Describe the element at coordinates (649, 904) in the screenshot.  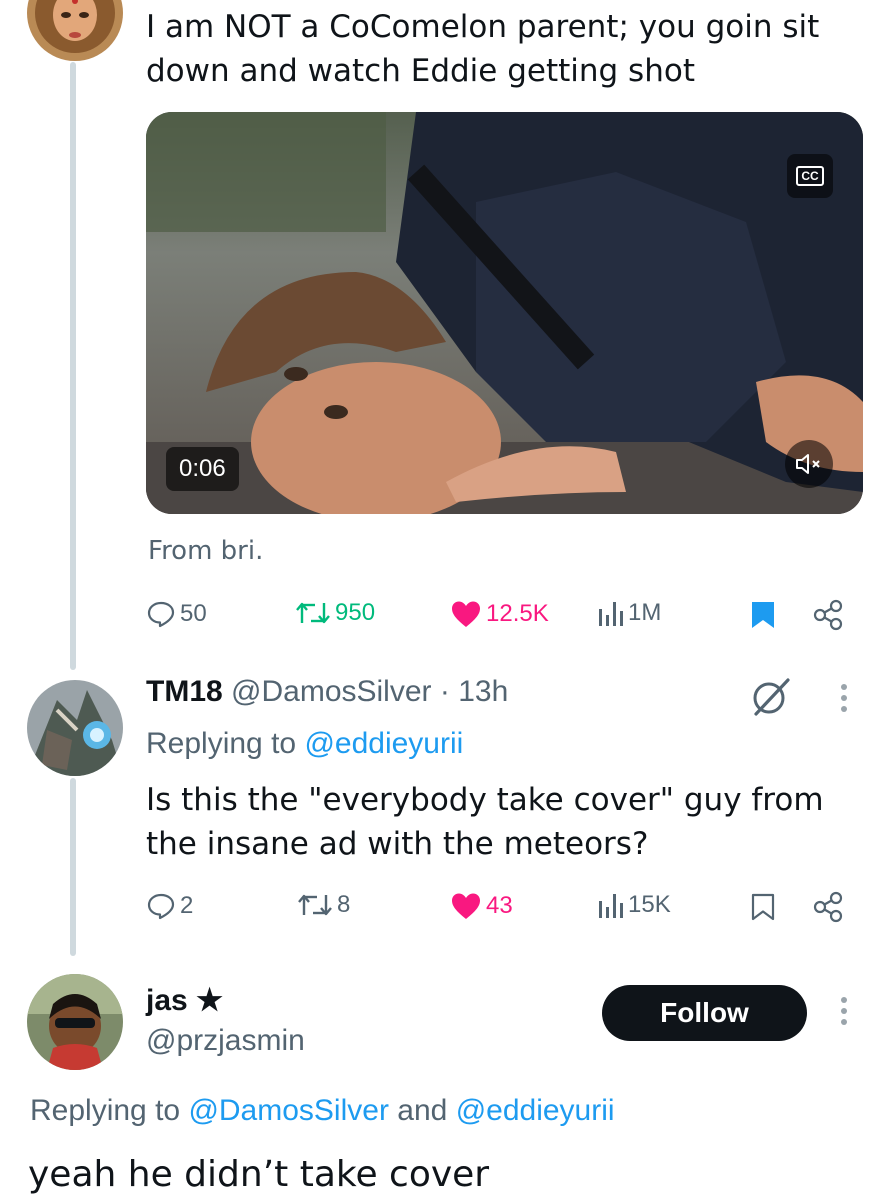
I see `view-count: 15K` at that location.